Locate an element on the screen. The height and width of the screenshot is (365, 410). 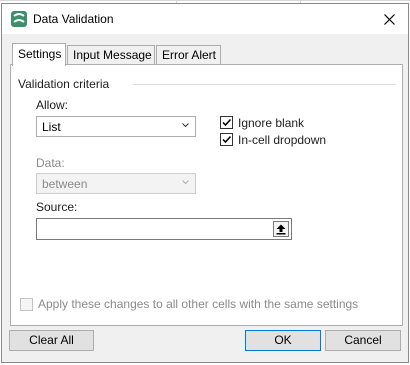
data-dropdown-value: between is located at coordinates (65, 184).